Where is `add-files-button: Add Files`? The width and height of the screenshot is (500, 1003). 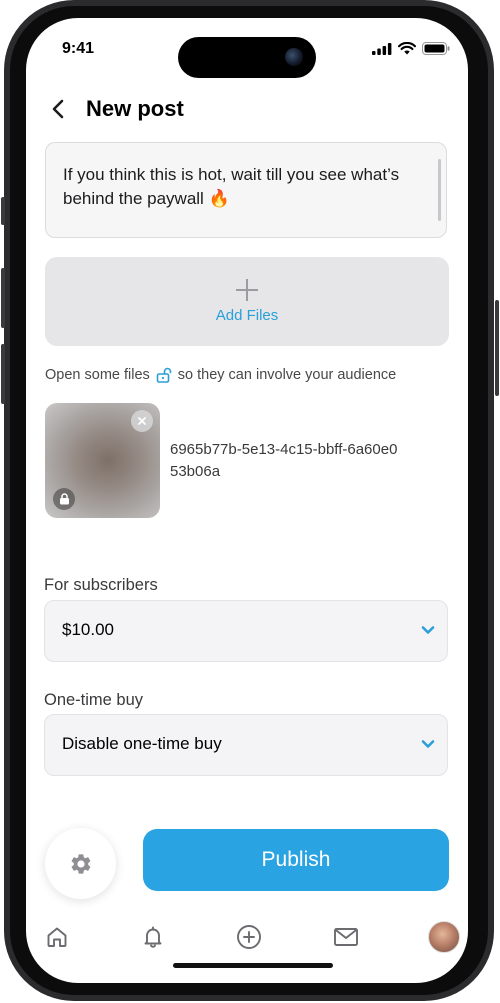 add-files-button: Add Files is located at coordinates (247, 301).